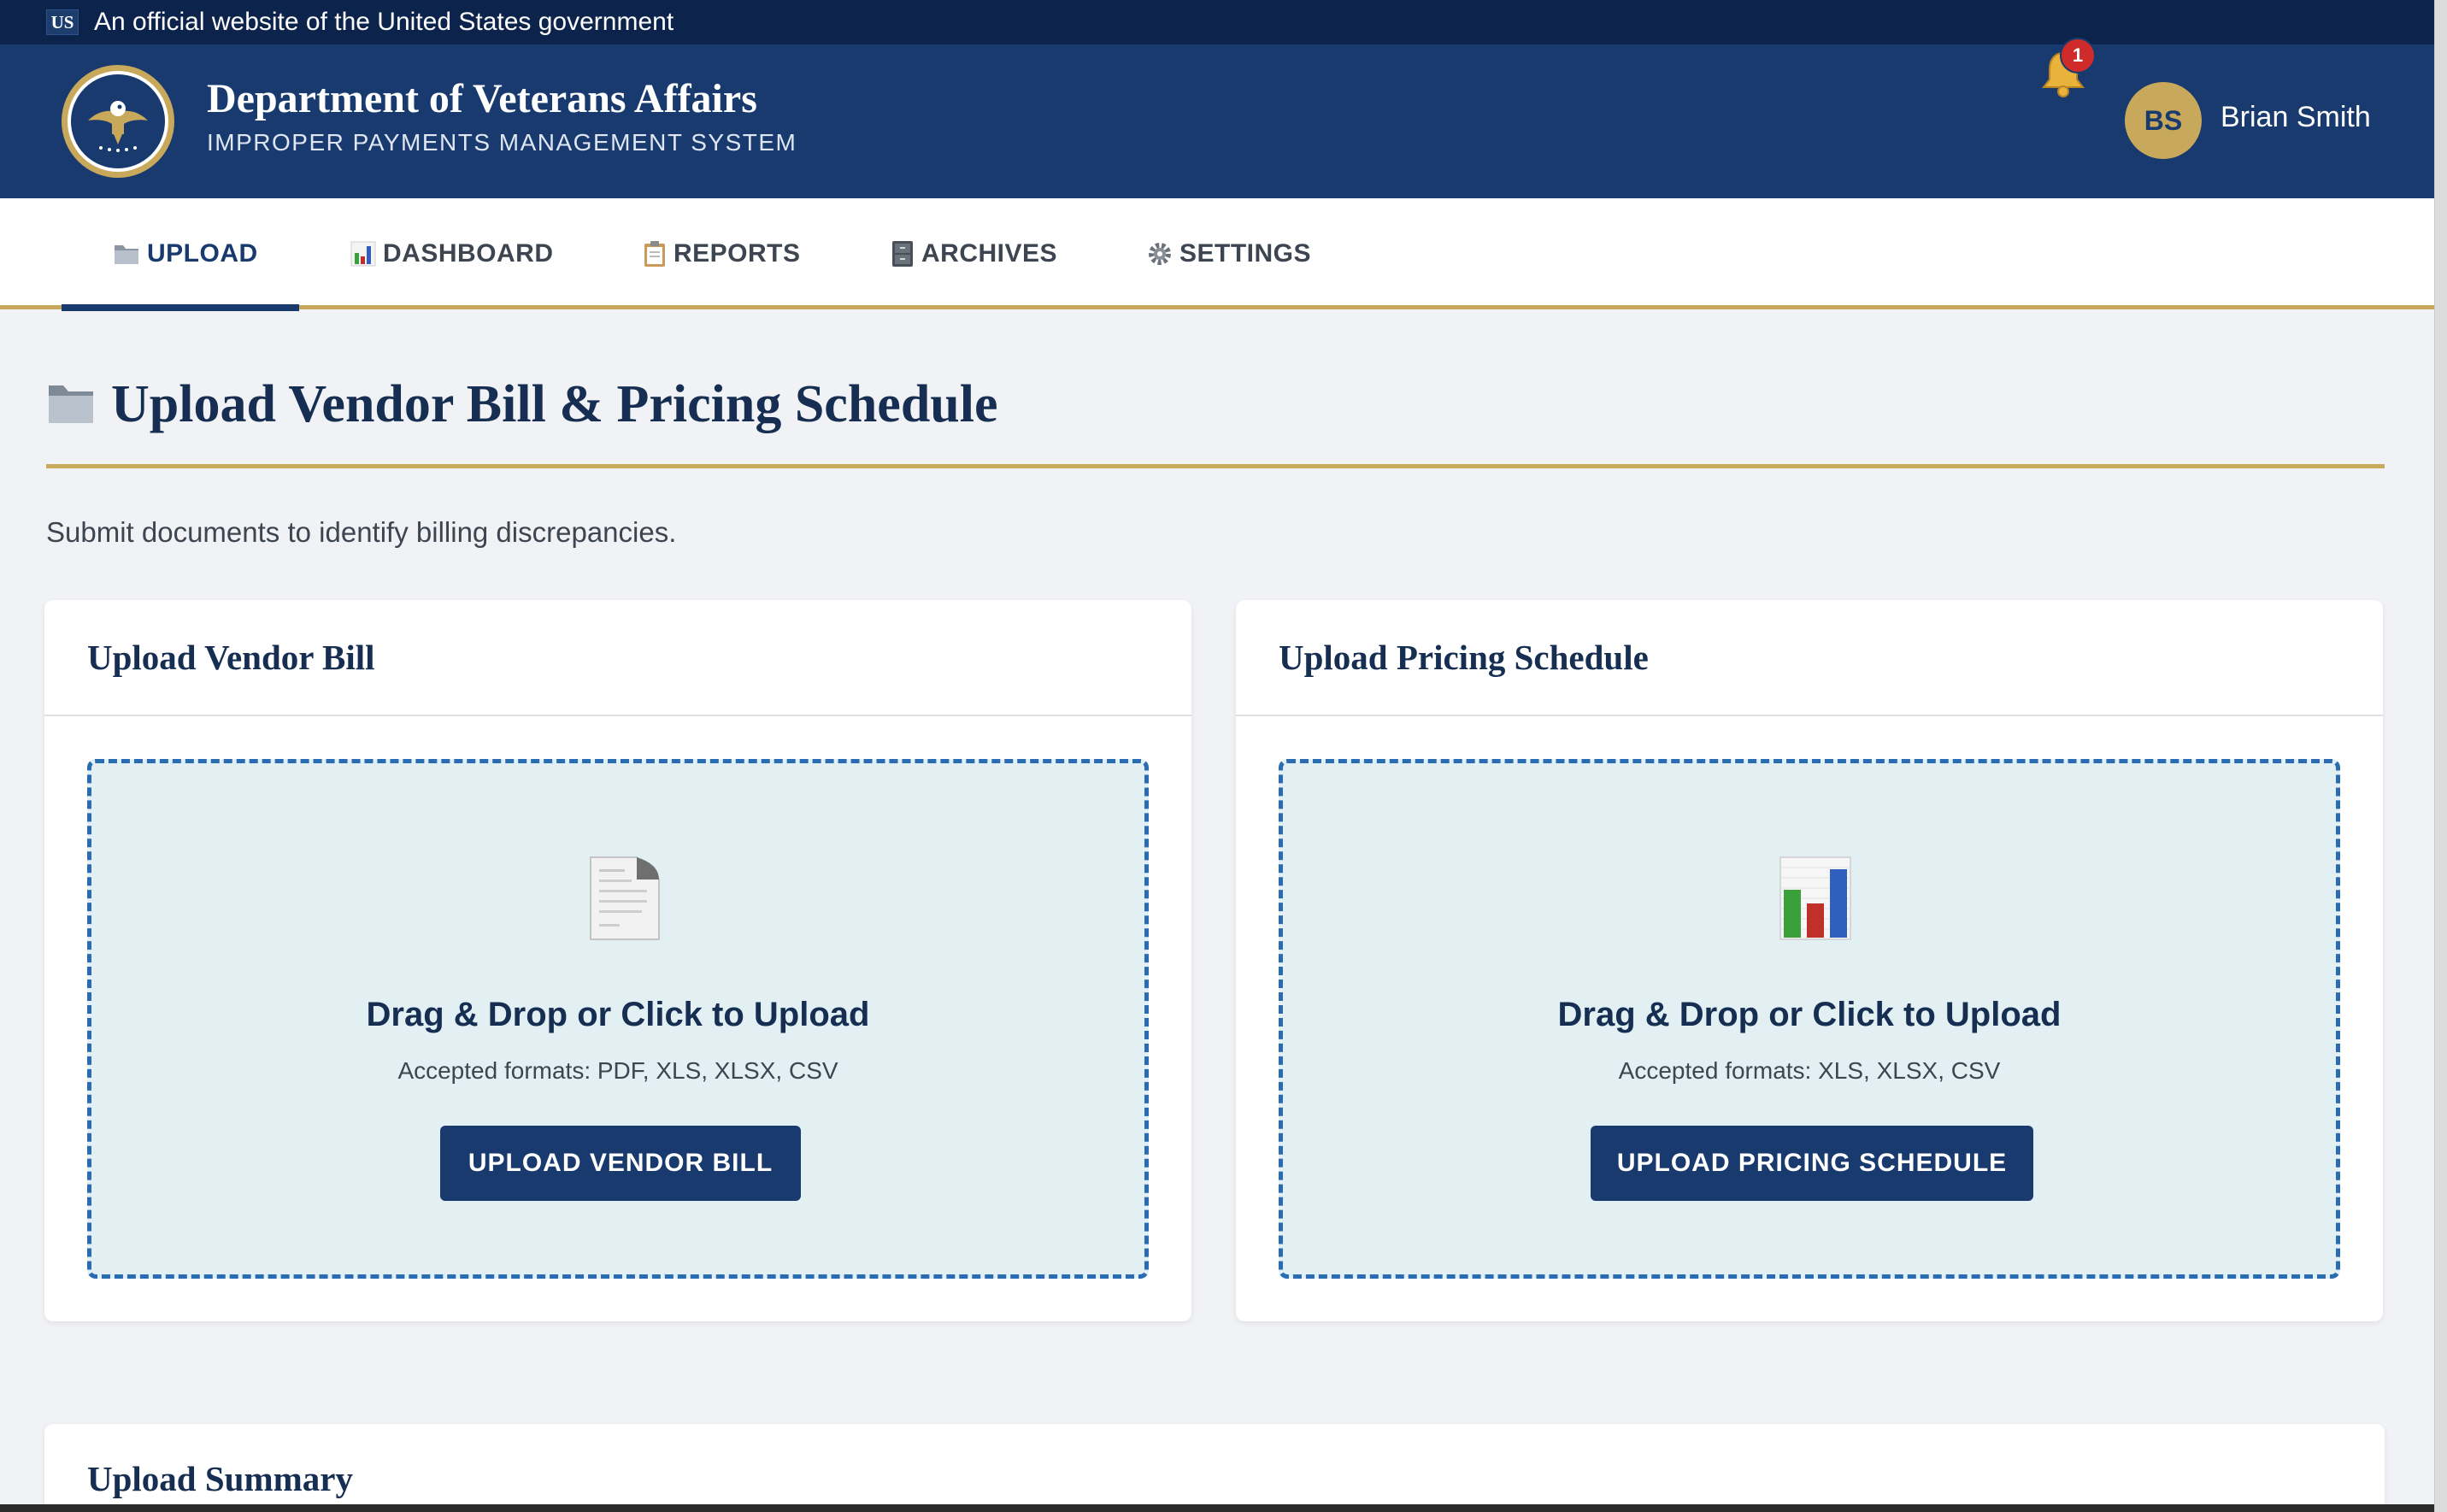 This screenshot has height=1512, width=2447. Describe the element at coordinates (1160, 254) in the screenshot. I see `gear-icon` at that location.